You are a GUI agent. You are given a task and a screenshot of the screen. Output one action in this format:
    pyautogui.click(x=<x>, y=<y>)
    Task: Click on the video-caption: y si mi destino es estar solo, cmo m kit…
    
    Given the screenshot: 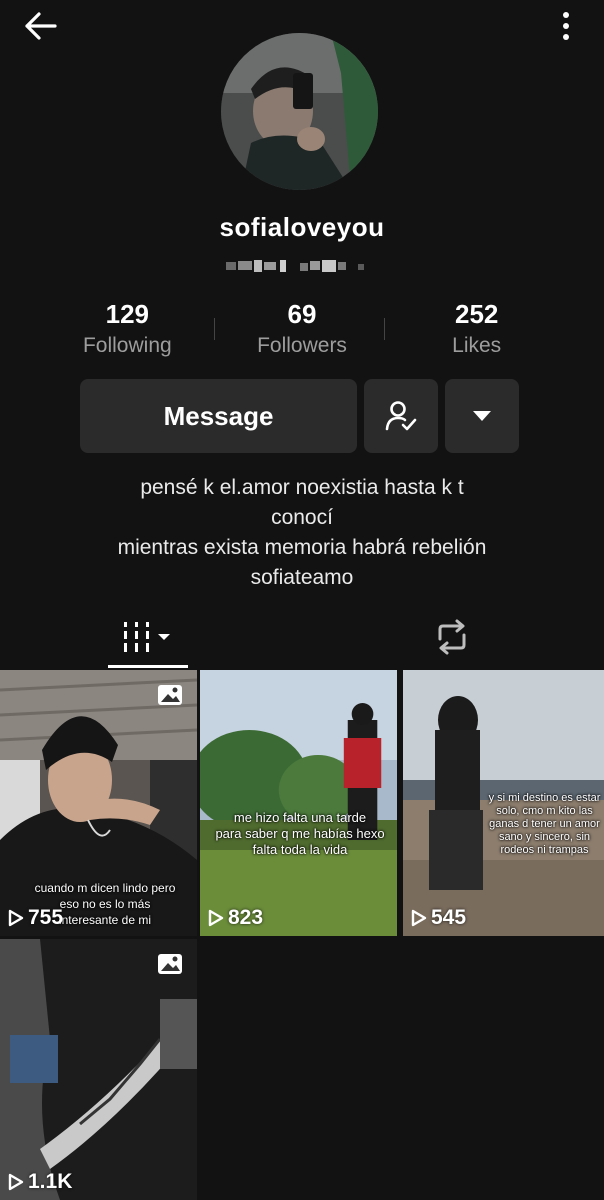 What is the action you would take?
    pyautogui.click(x=544, y=824)
    